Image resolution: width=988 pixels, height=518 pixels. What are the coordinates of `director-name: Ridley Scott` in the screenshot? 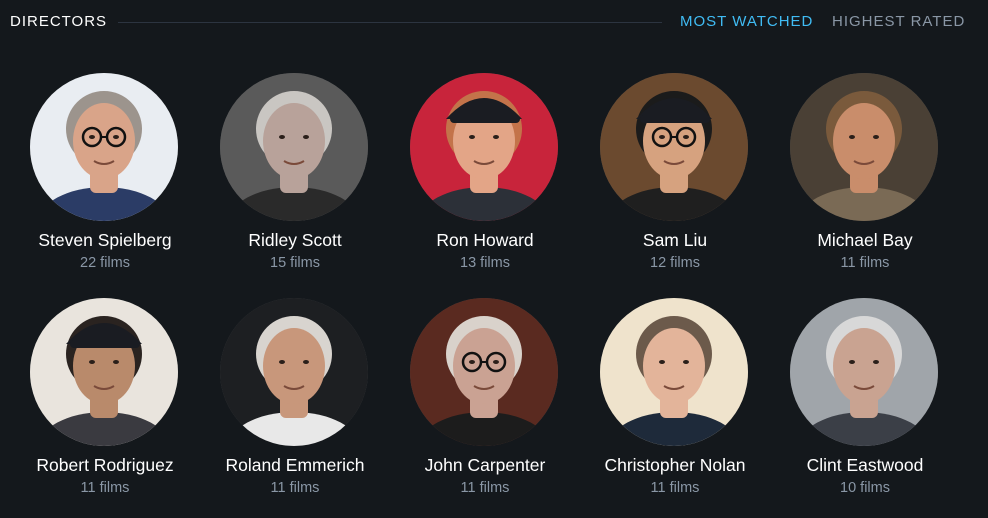 It's located at (295, 240).